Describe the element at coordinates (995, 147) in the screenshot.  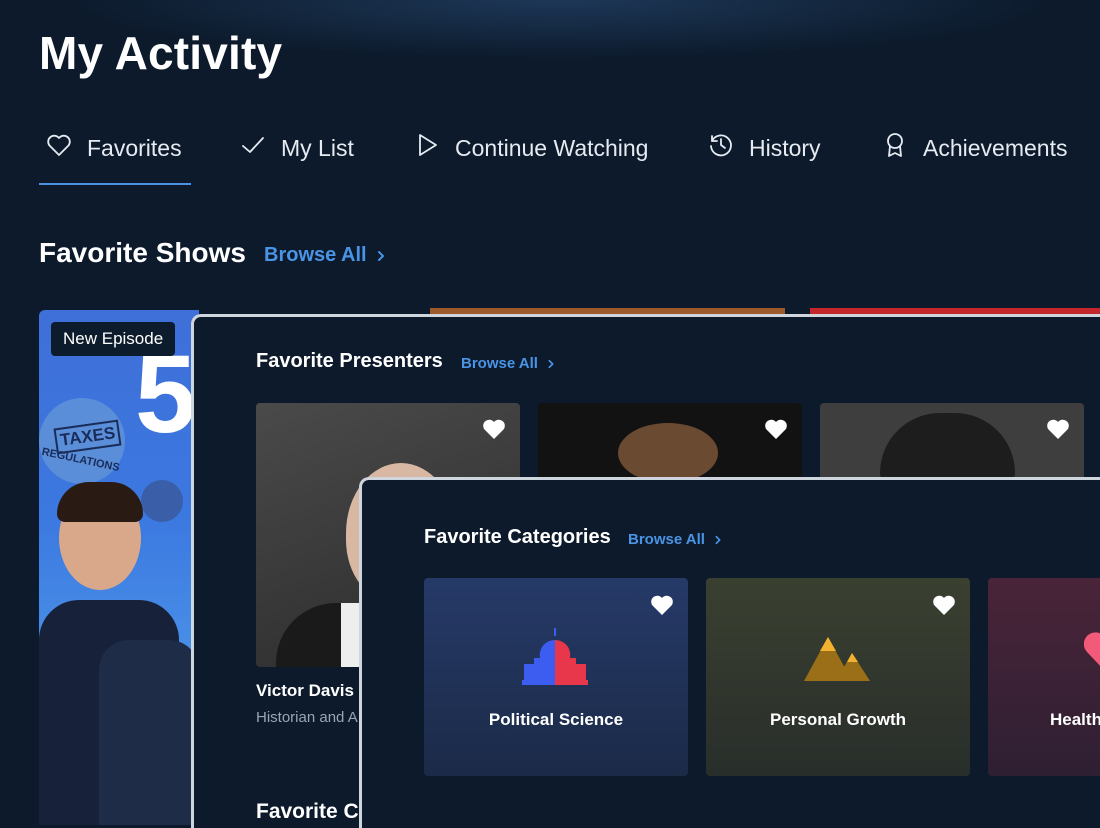
I see `tab-label: Achievements` at that location.